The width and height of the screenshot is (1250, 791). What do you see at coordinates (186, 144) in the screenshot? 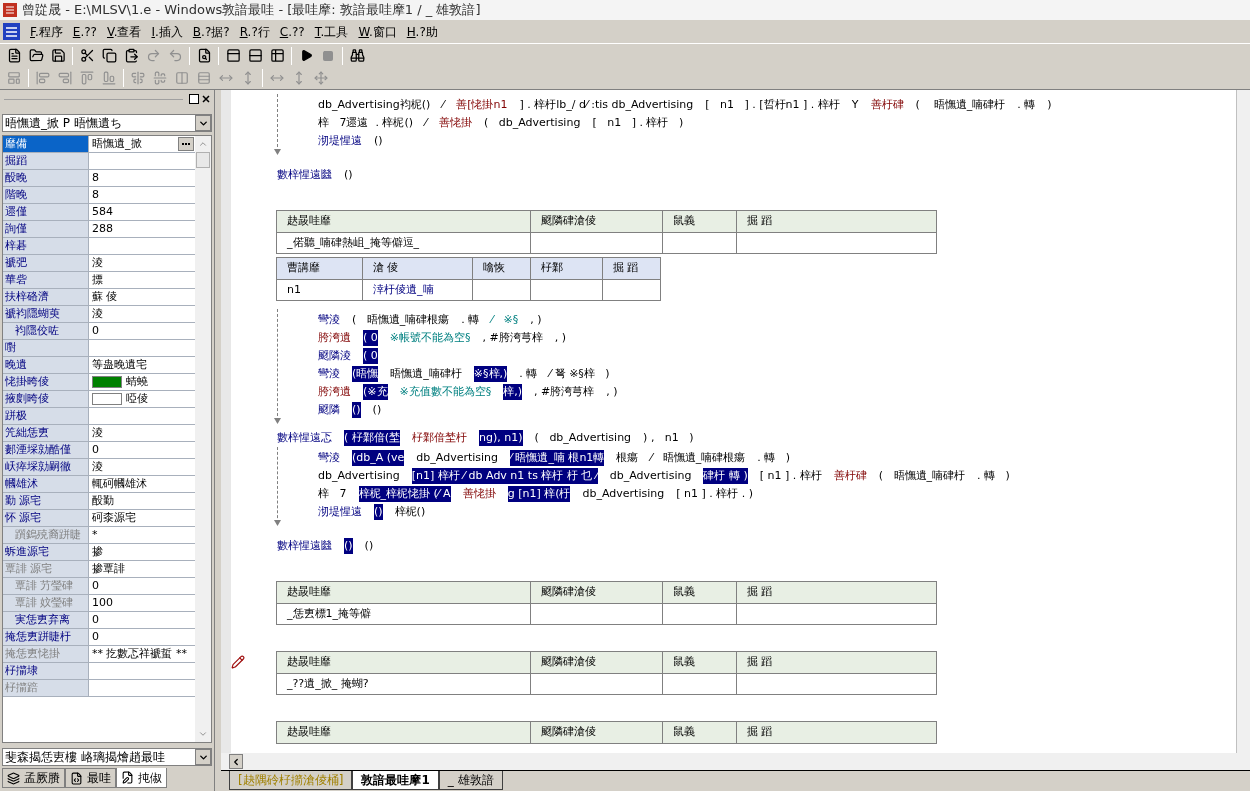
I see `ellipsis-button` at bounding box center [186, 144].